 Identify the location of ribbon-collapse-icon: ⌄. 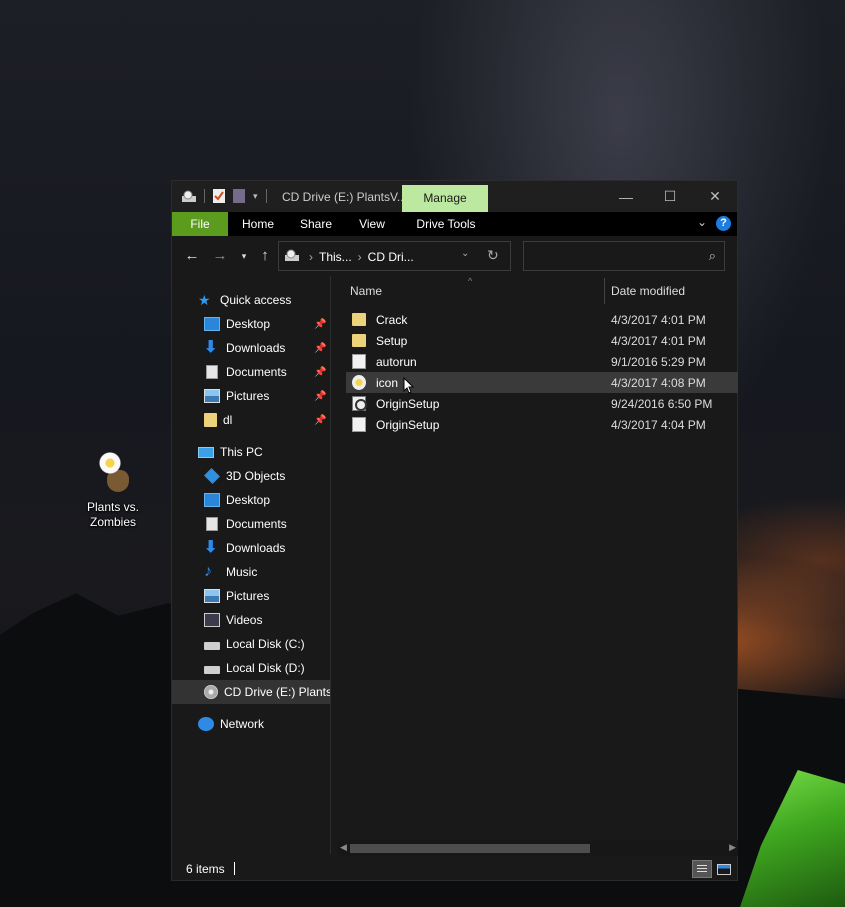
(702, 222).